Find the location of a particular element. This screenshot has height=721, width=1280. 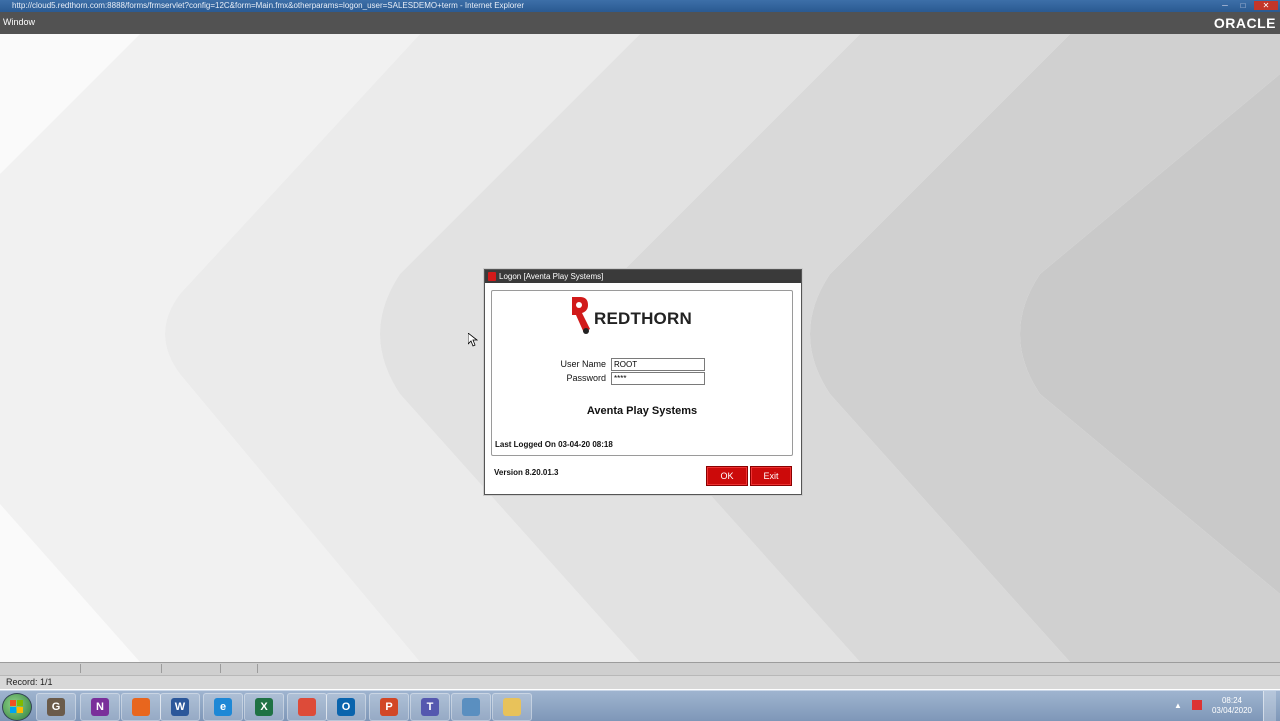

redthorn-app-icon is located at coordinates (492, 276).